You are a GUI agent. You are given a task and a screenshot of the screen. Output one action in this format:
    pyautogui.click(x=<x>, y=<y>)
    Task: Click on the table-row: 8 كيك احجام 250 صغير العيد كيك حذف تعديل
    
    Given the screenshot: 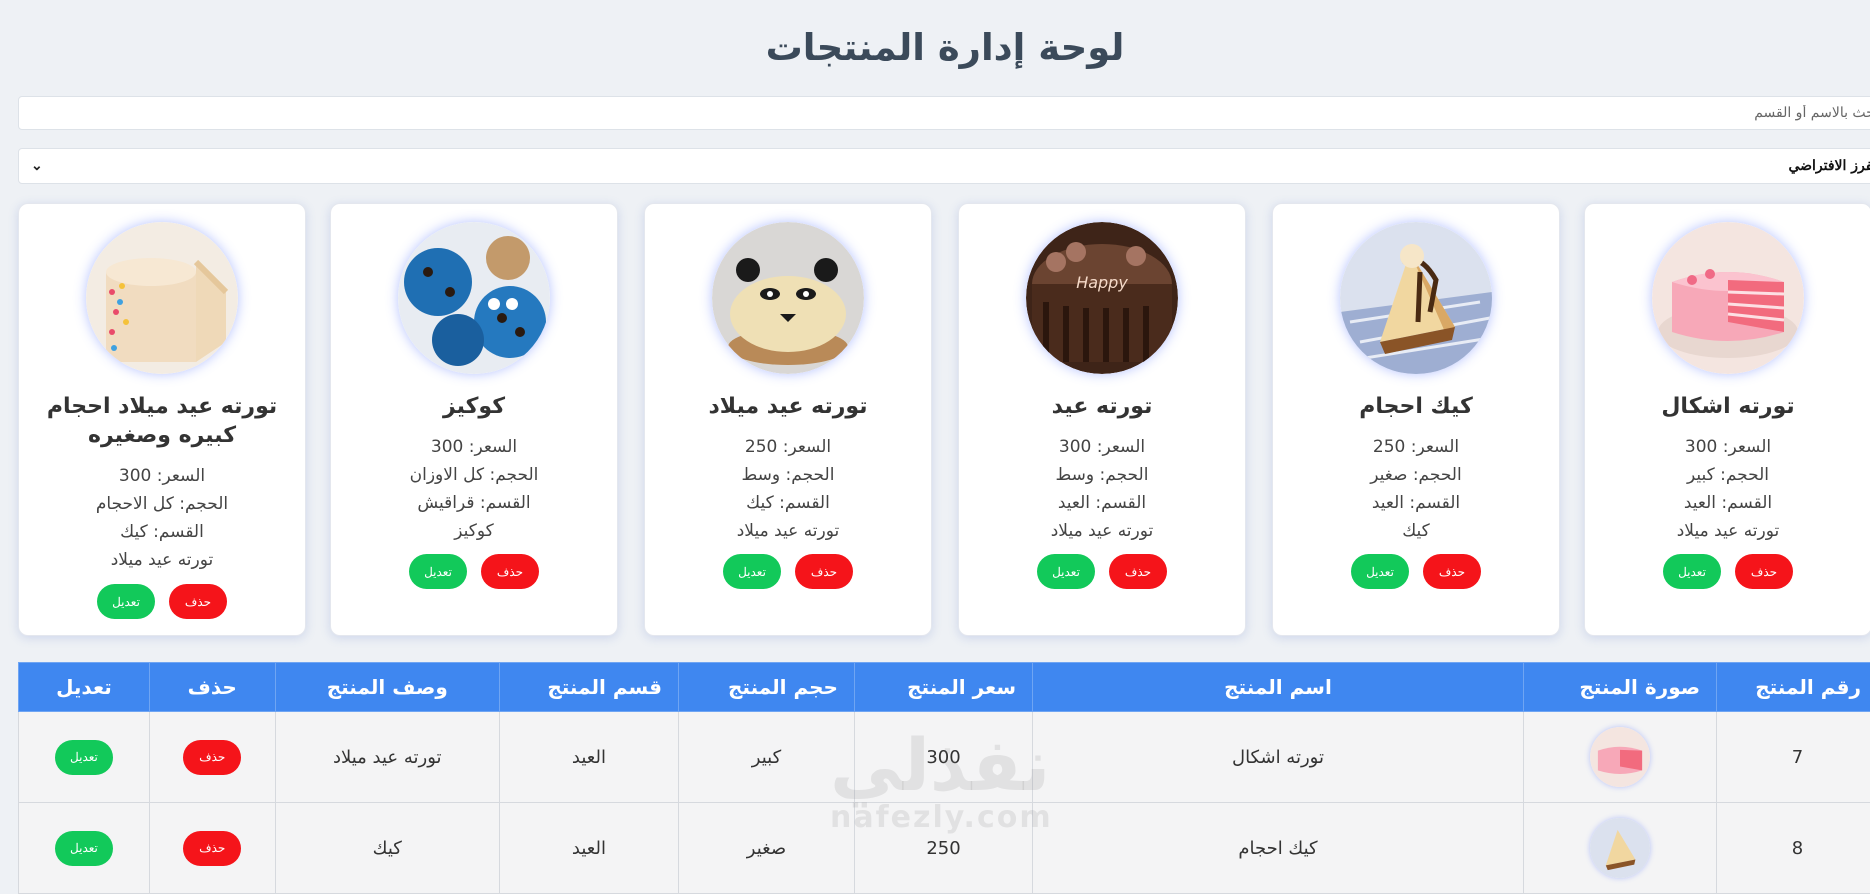 What is the action you would take?
    pyautogui.click(x=944, y=848)
    